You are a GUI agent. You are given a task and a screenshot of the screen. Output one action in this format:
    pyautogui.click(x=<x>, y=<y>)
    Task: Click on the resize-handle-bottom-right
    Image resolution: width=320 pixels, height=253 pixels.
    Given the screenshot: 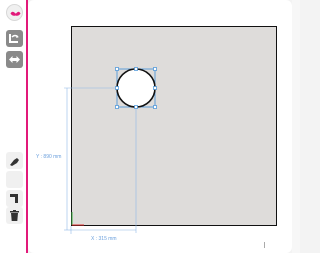 What is the action you would take?
    pyautogui.click(x=155, y=107)
    